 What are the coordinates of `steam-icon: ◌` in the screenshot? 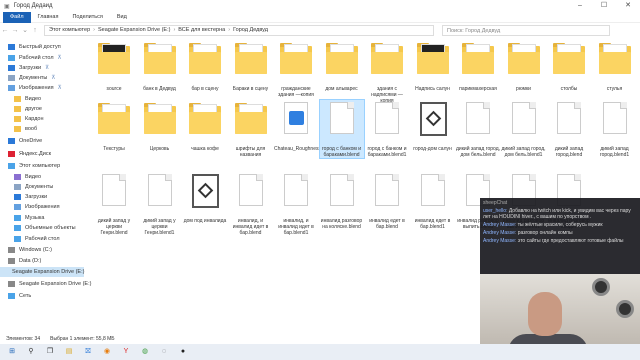 It's located at (164, 352).